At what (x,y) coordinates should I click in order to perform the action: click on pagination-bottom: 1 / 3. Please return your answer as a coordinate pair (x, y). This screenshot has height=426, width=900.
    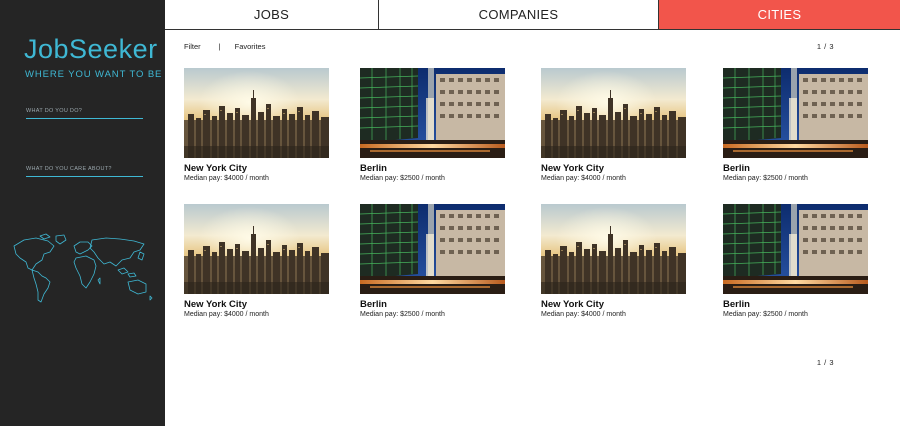
    Looking at the image, I should click on (825, 362).